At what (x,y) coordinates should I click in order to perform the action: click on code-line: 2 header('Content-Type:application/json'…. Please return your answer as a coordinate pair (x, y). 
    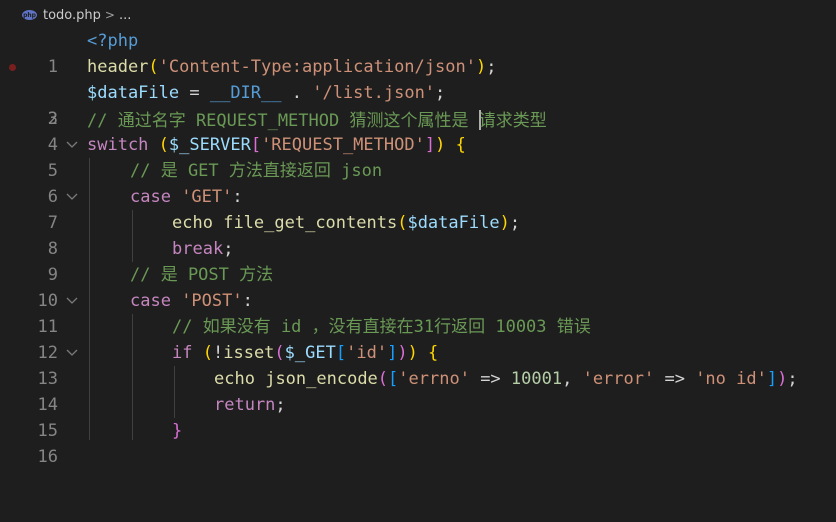
    Looking at the image, I should click on (418, 91).